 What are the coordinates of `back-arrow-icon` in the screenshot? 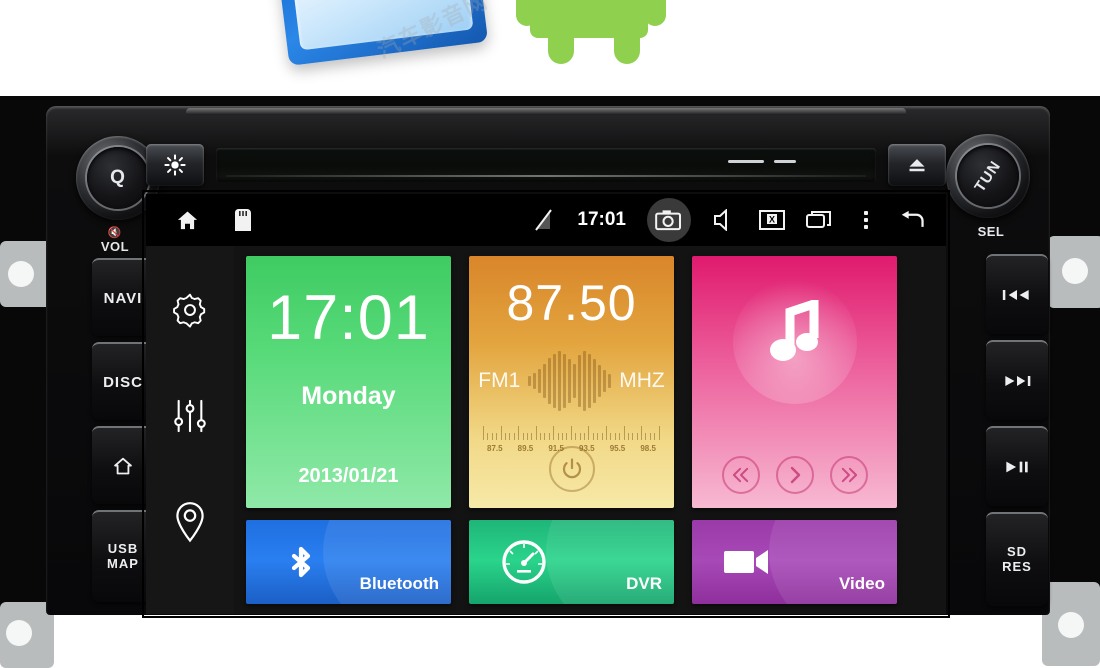 It's located at (913, 220).